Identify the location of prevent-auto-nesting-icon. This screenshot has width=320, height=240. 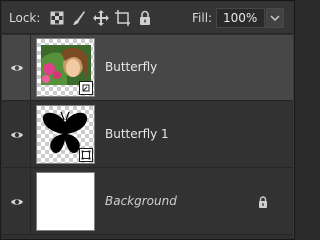
(123, 18).